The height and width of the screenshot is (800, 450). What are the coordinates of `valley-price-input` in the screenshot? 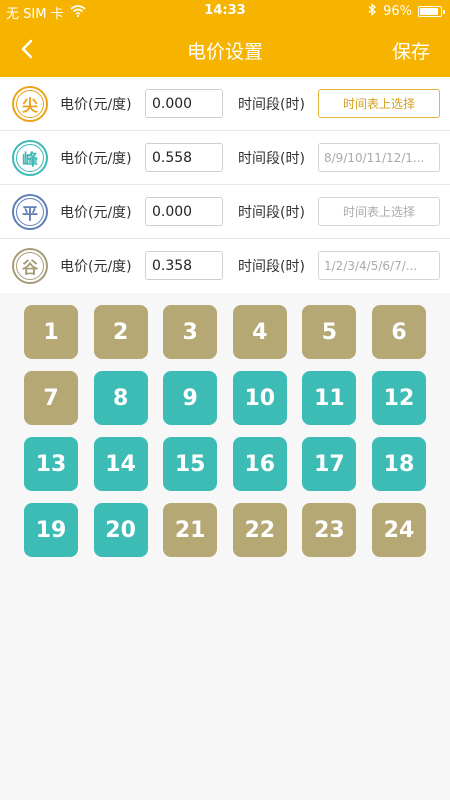 It's located at (184, 265).